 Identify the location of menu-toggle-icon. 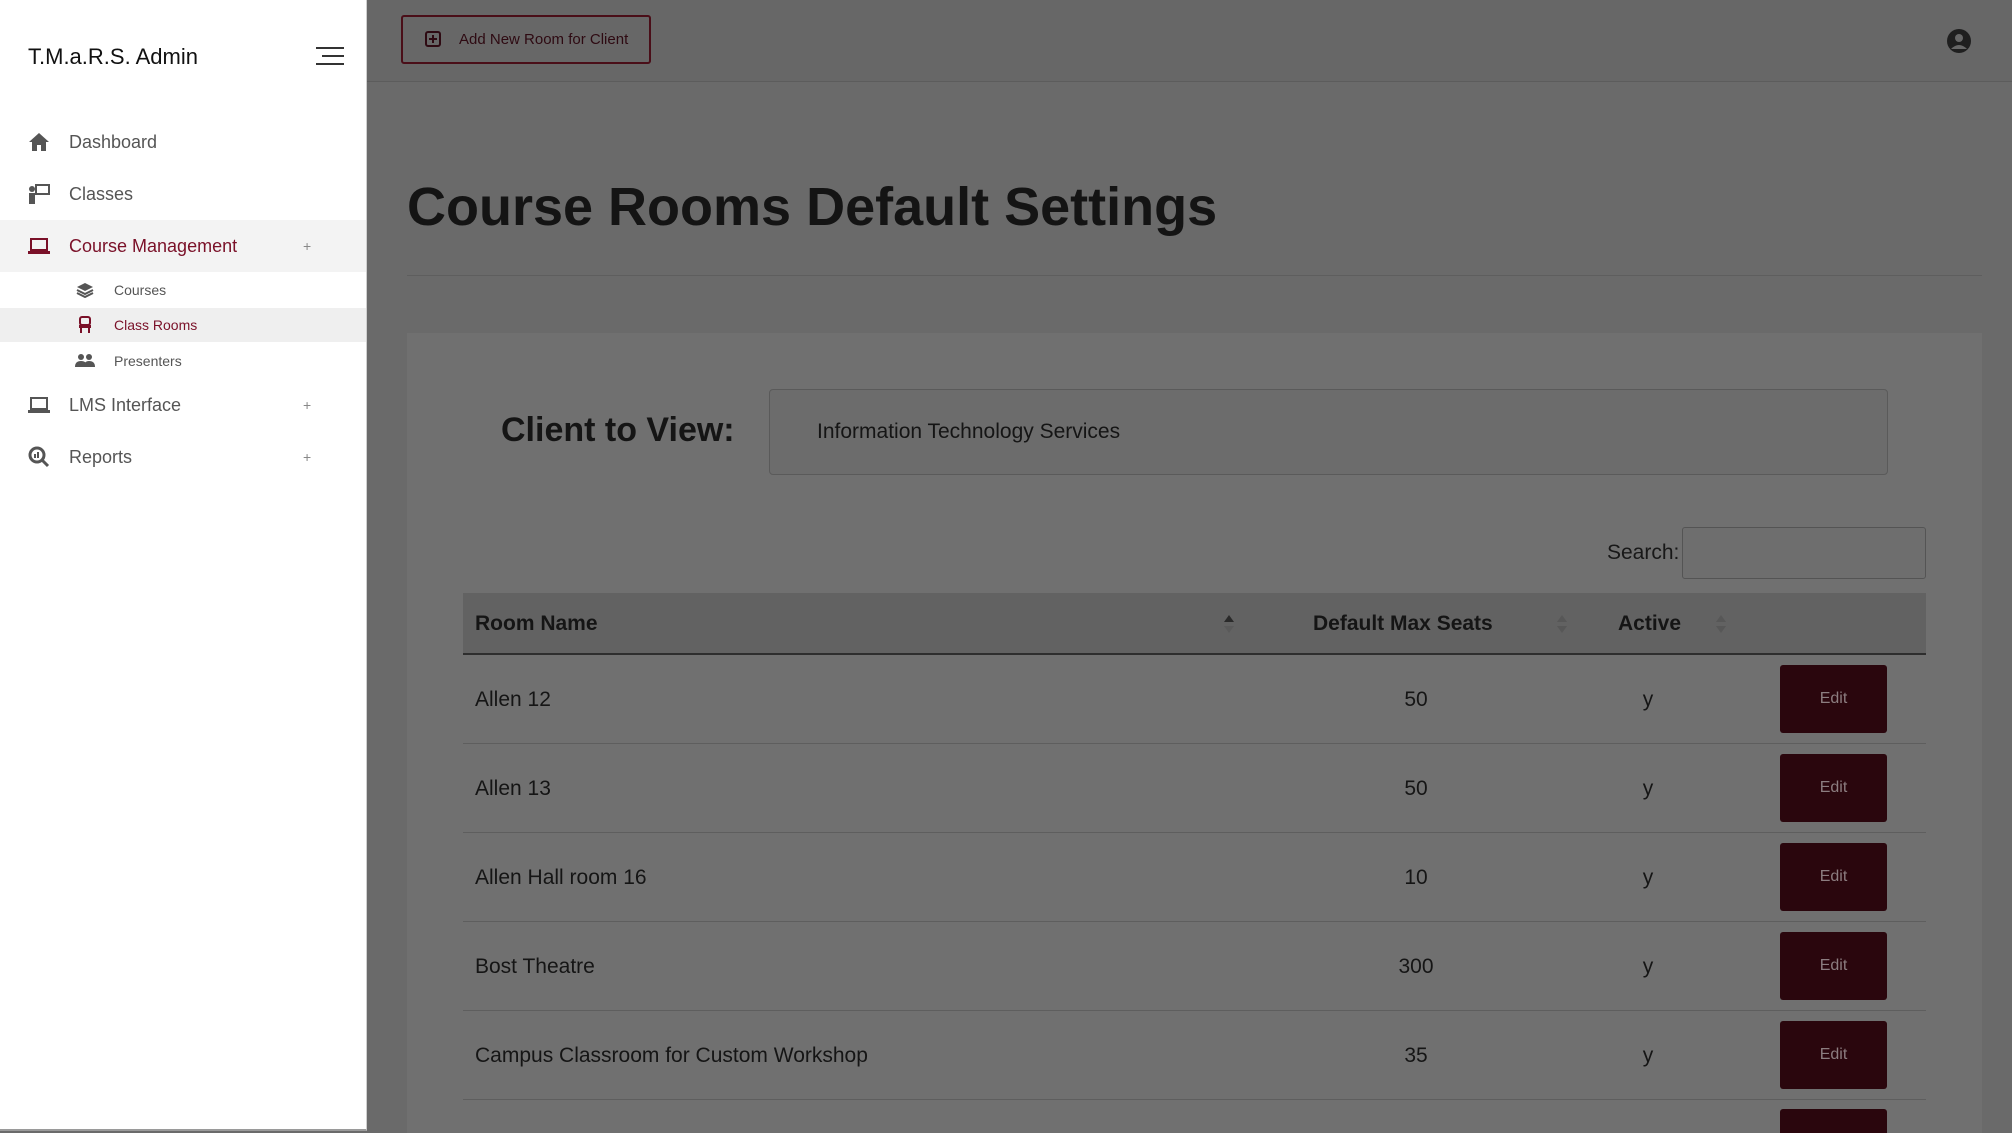
(329, 57).